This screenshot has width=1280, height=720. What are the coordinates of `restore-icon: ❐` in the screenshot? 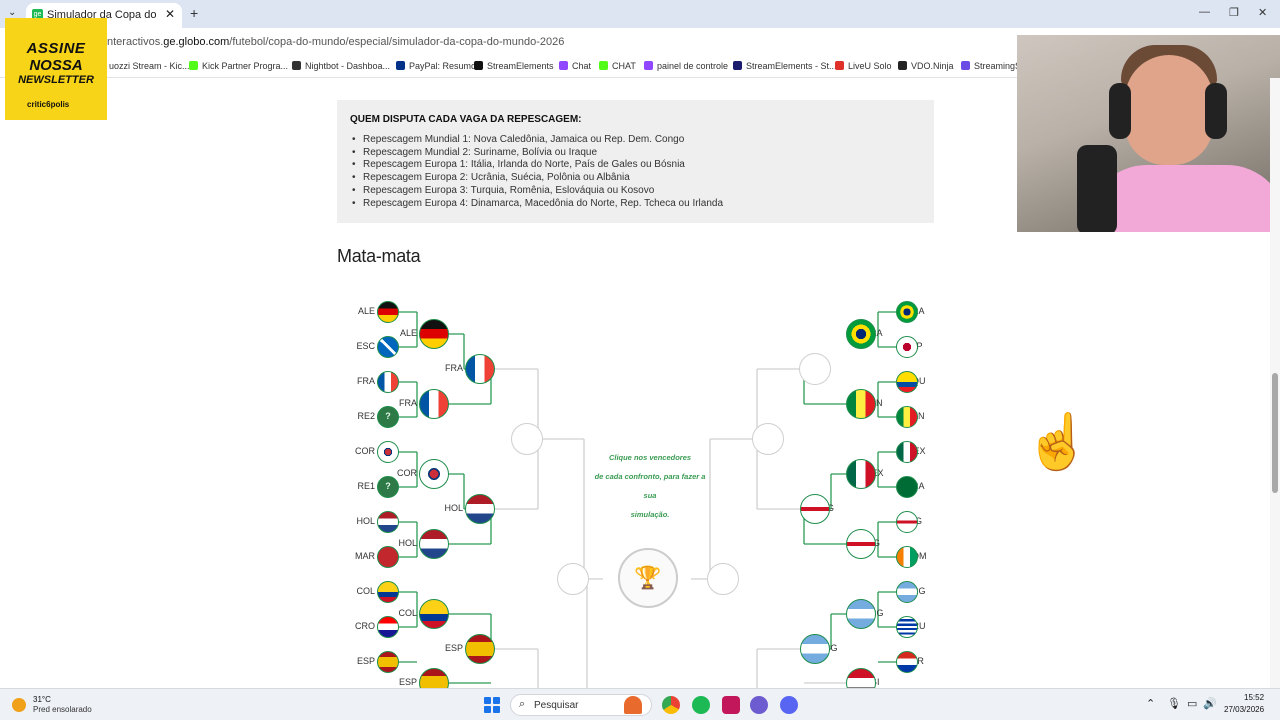 It's located at (1234, 12).